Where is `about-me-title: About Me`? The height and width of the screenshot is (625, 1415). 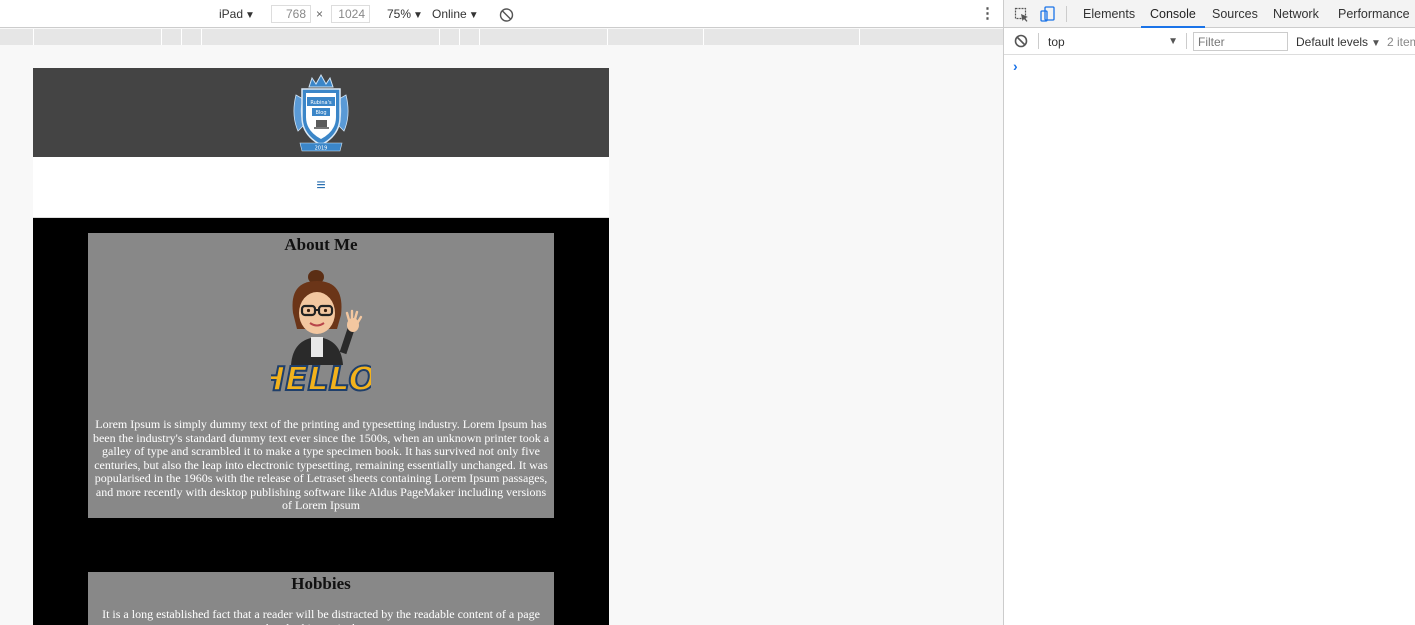
about-me-title: About Me is located at coordinates (321, 244).